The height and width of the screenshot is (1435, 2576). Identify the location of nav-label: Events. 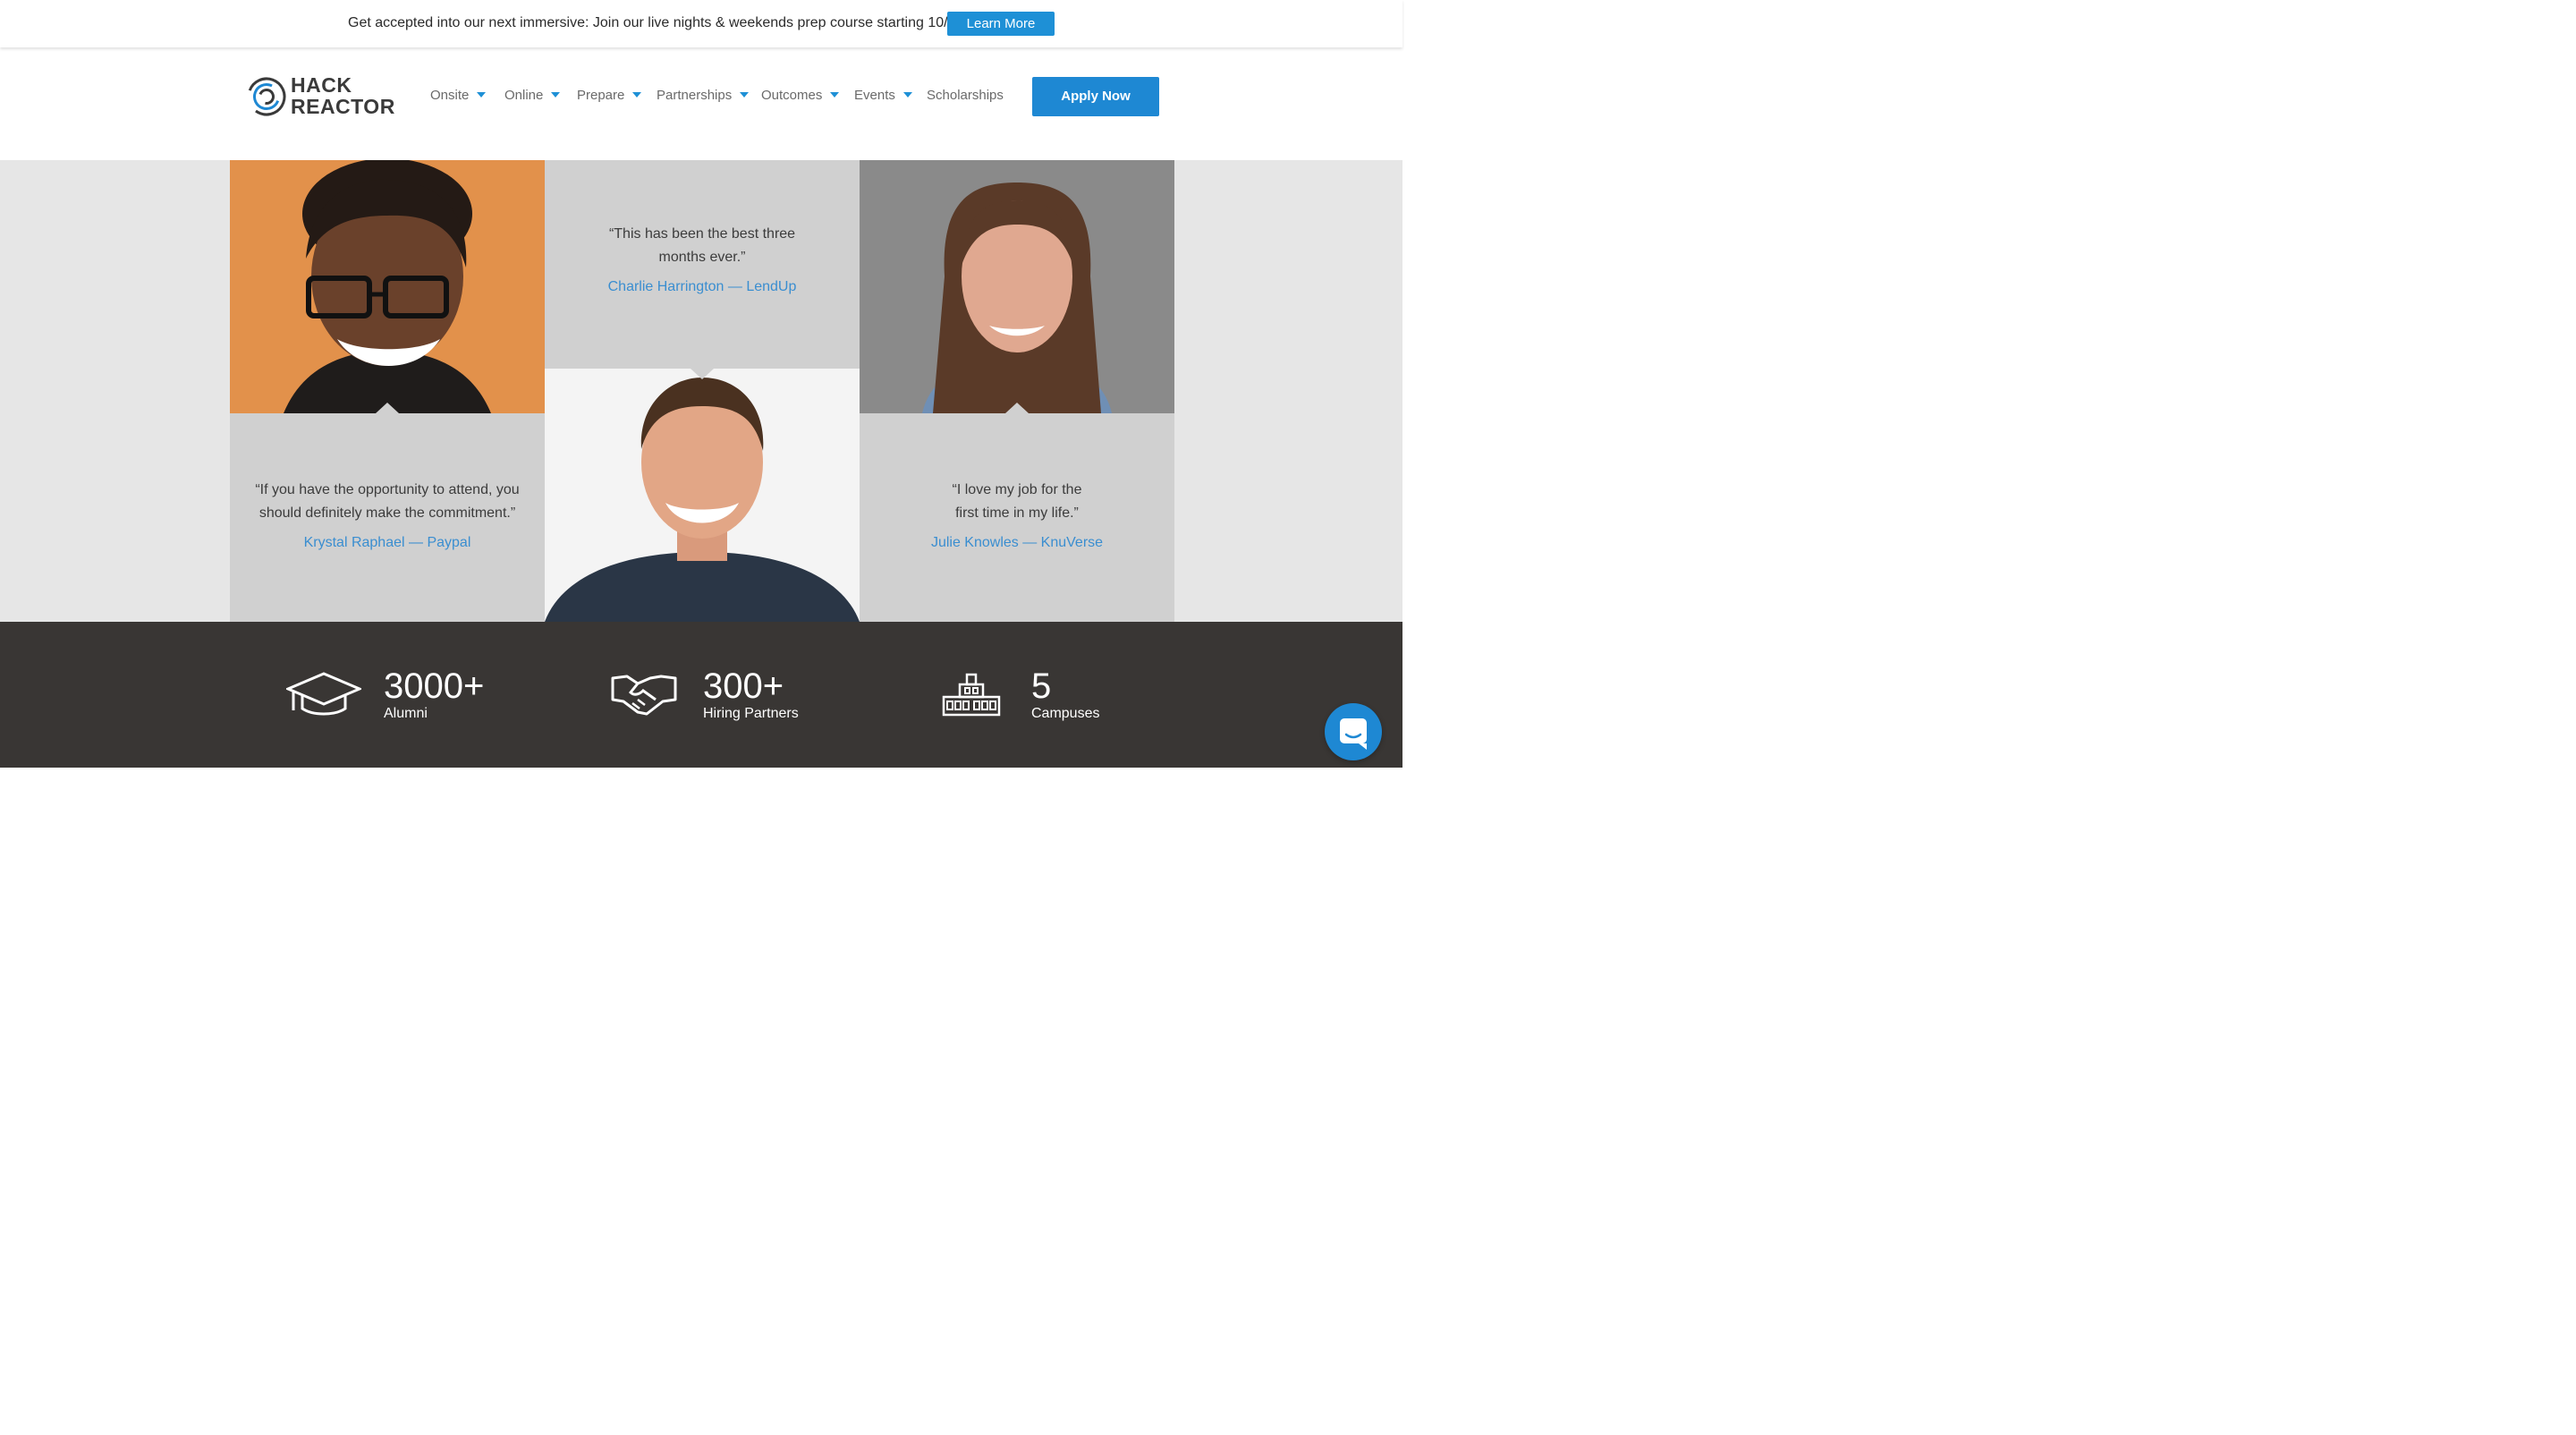
(874, 95).